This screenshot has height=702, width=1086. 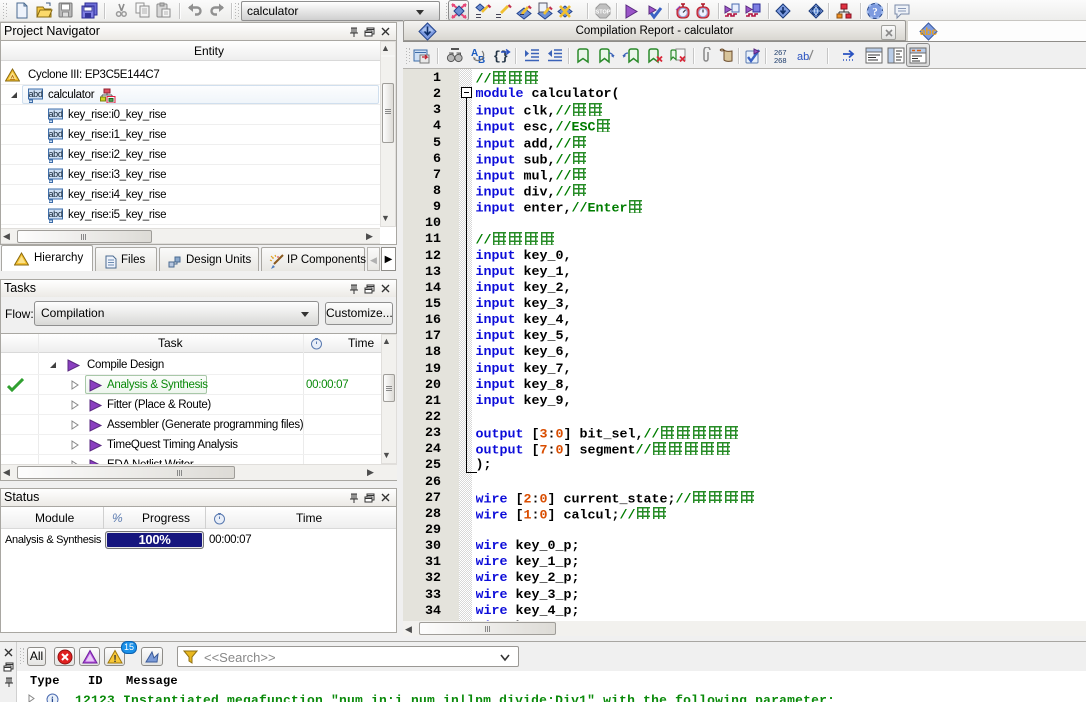 I want to click on svg-text: ab, so click(x=803, y=57).